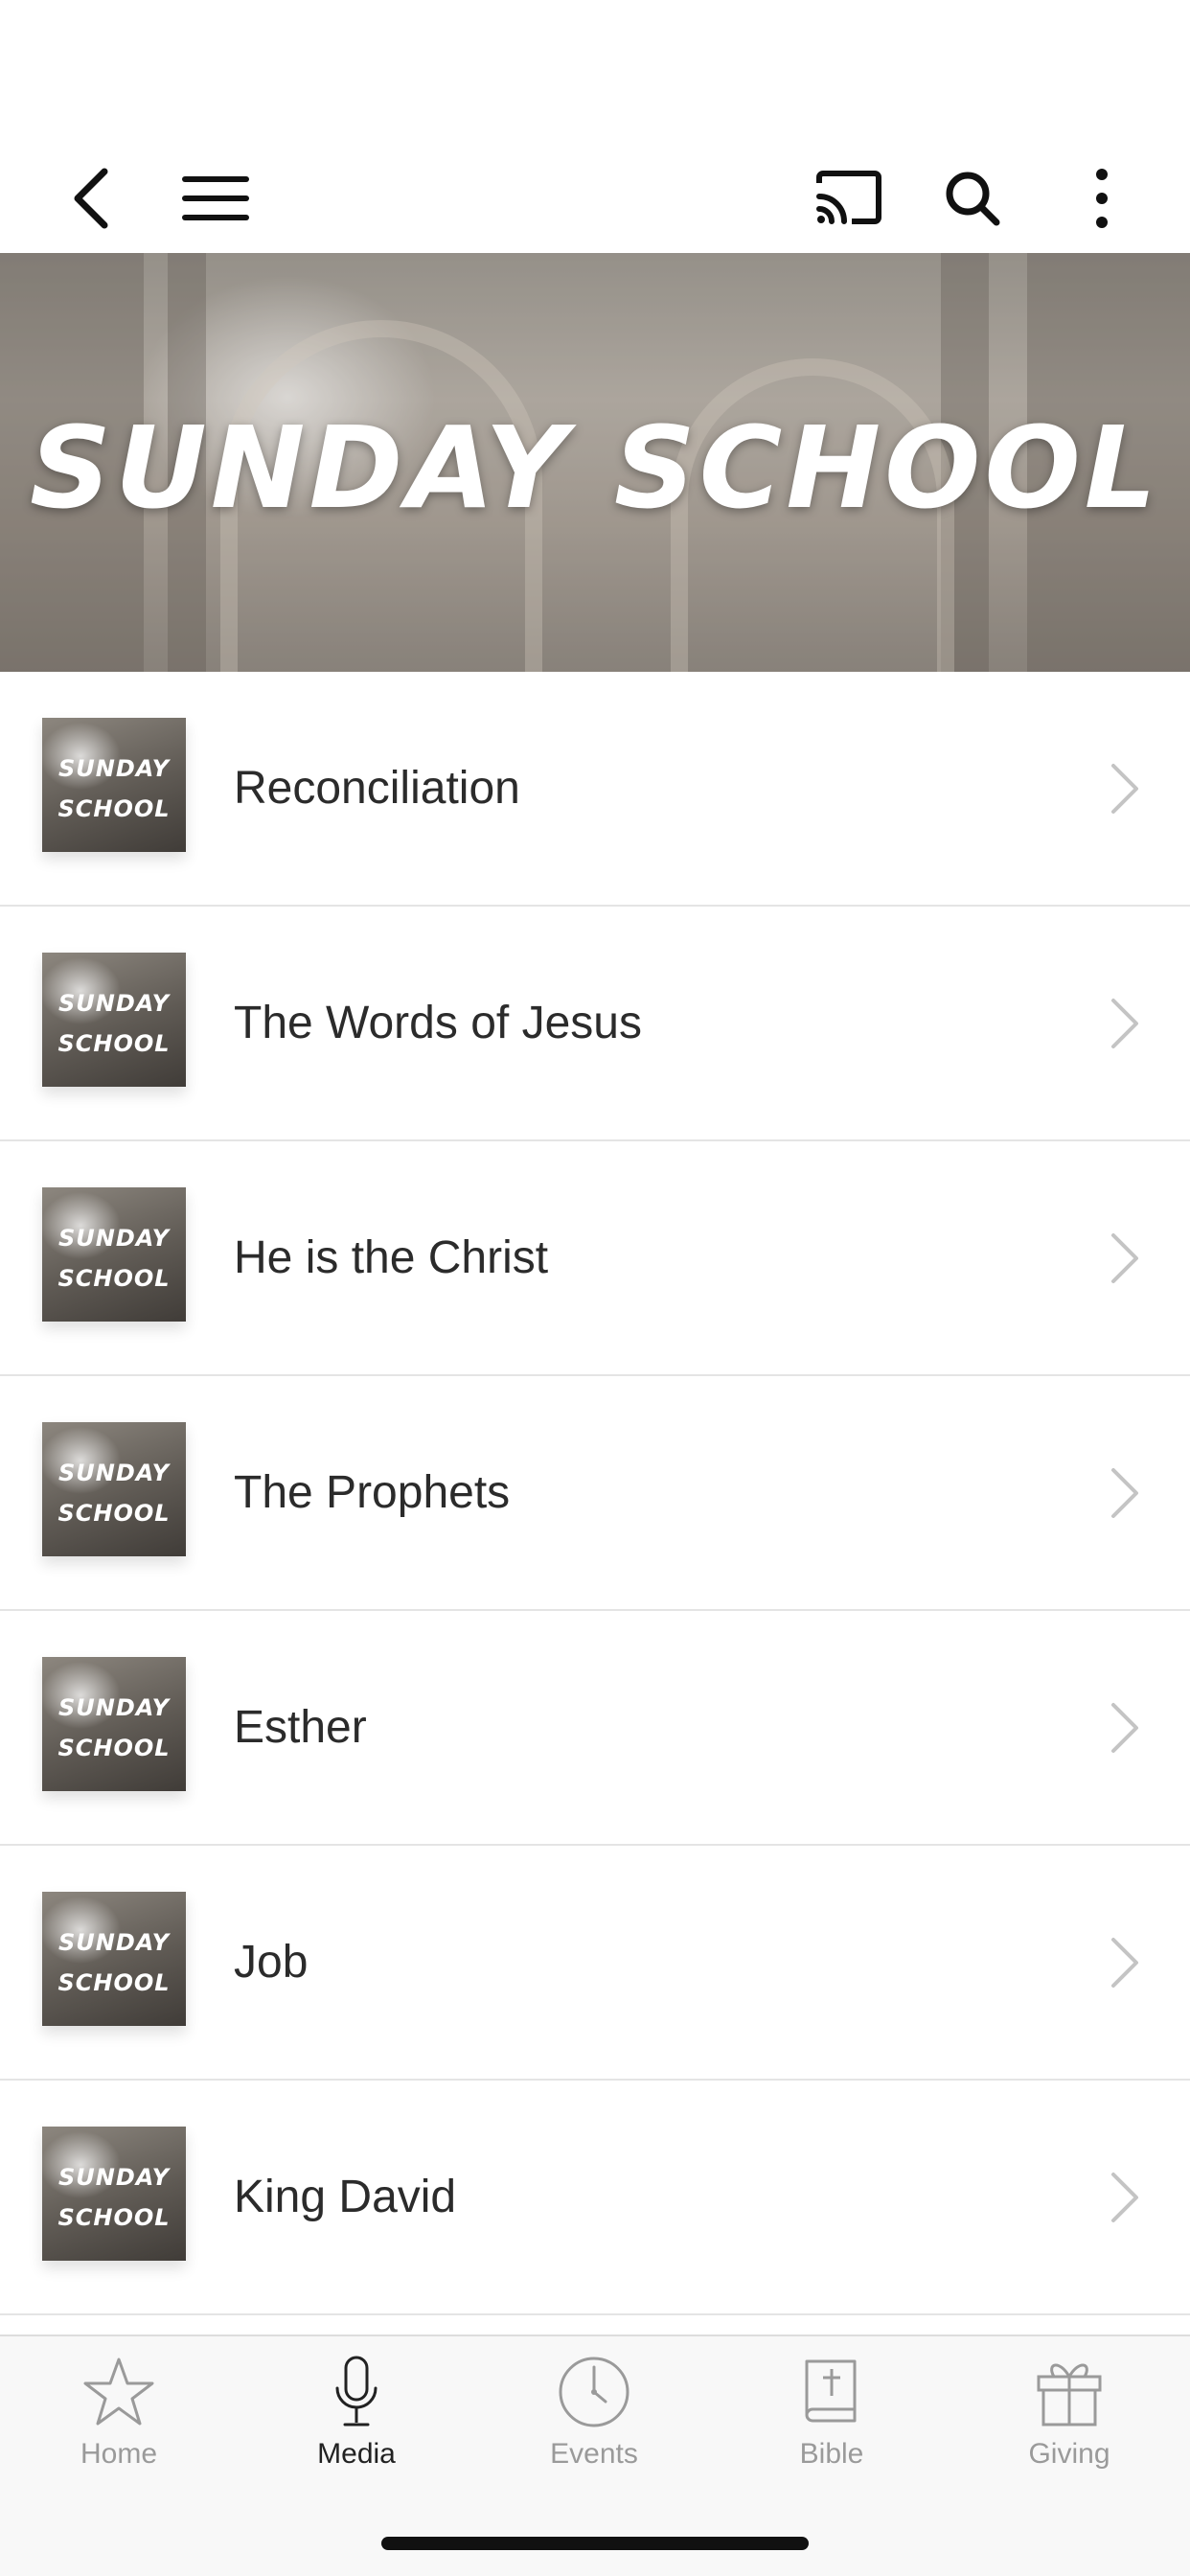 The width and height of the screenshot is (1190, 2576). Describe the element at coordinates (594, 2392) in the screenshot. I see `clock-icon` at that location.